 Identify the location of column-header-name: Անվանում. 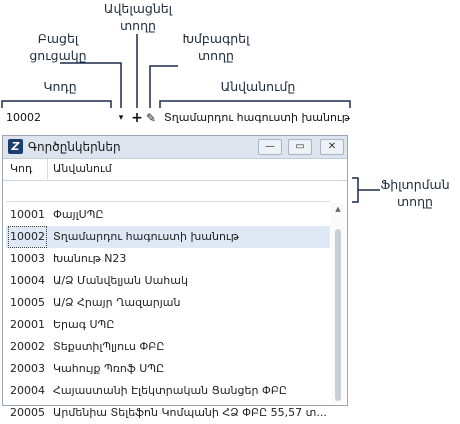
(189, 169).